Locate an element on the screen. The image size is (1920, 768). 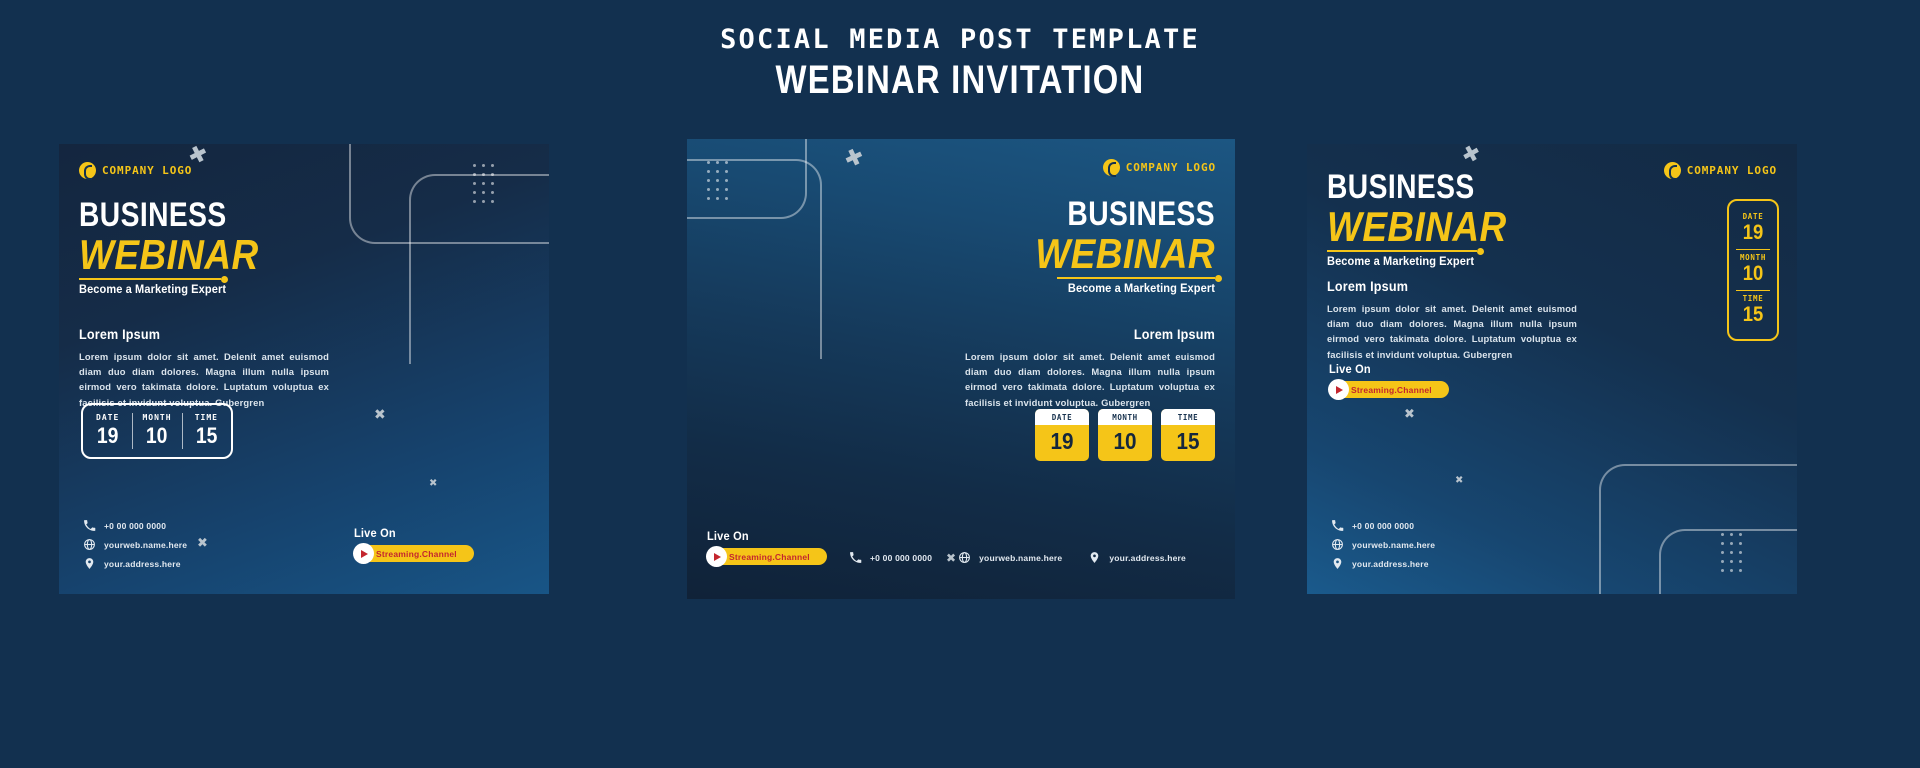
schedule-segment: MONTH 10 is located at coordinates (1753, 269).